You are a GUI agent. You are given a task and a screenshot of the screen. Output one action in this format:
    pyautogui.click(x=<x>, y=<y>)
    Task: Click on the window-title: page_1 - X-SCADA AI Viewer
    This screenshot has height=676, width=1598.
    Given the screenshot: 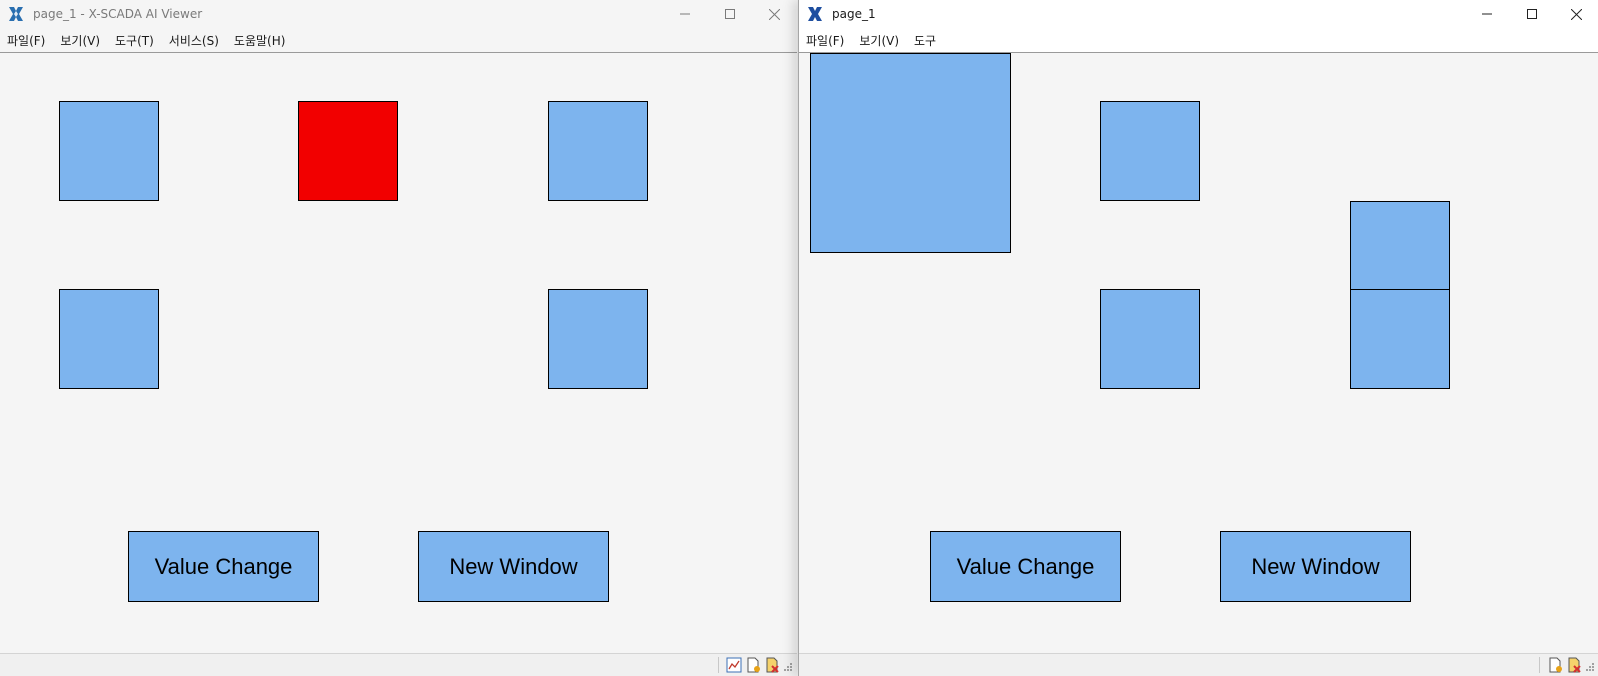 What is the action you would take?
    pyautogui.click(x=118, y=14)
    